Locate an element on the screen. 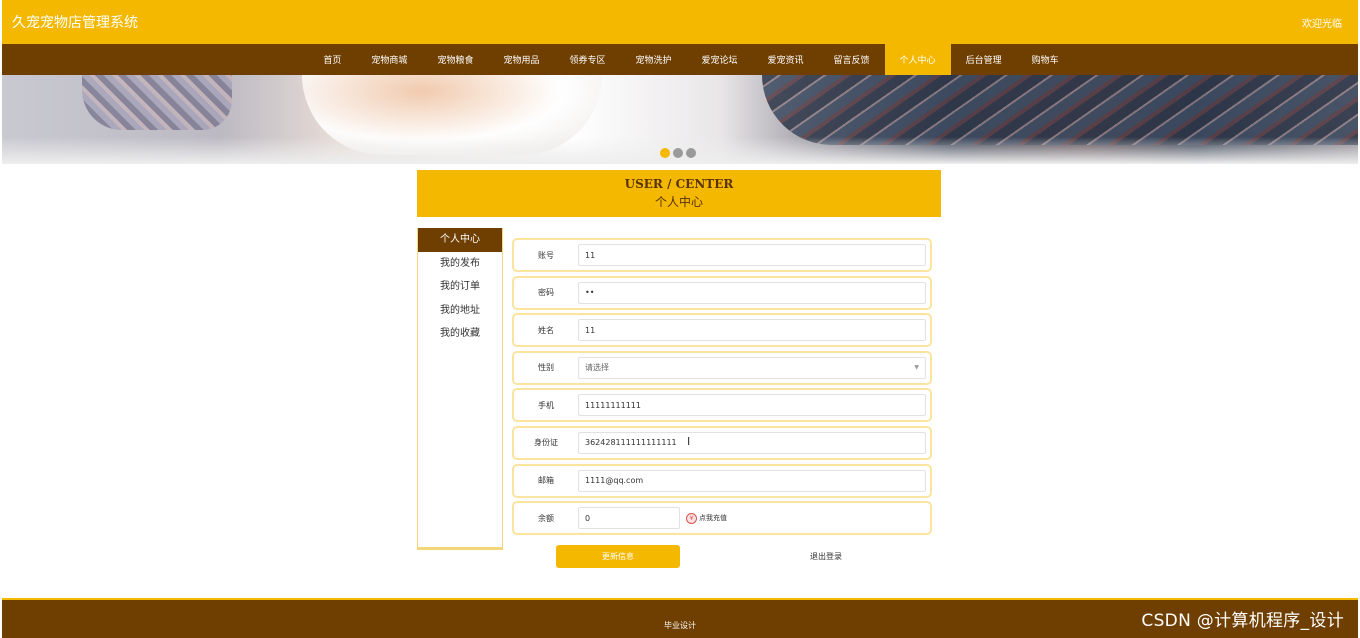 The width and height of the screenshot is (1360, 638). balance-label: 余额 is located at coordinates (546, 518).